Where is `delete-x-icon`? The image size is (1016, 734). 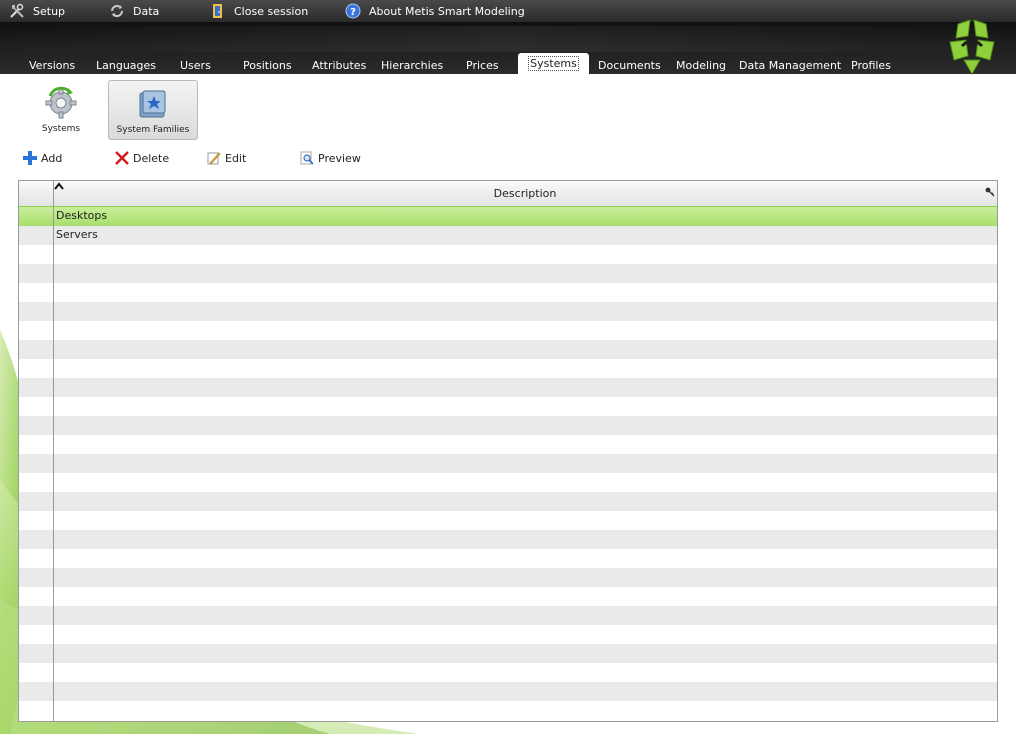
delete-x-icon is located at coordinates (122, 158).